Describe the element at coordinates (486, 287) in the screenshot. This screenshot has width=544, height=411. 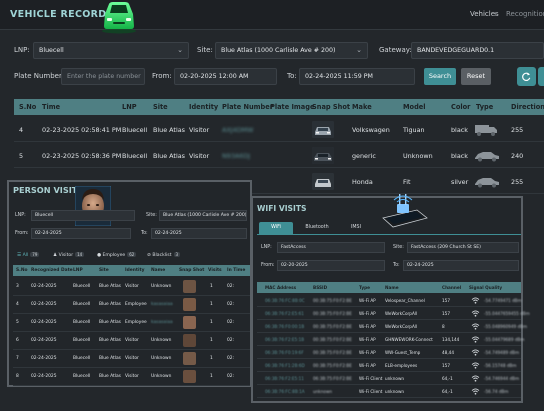
I see `col-signal-quality: Signal Quality` at that location.